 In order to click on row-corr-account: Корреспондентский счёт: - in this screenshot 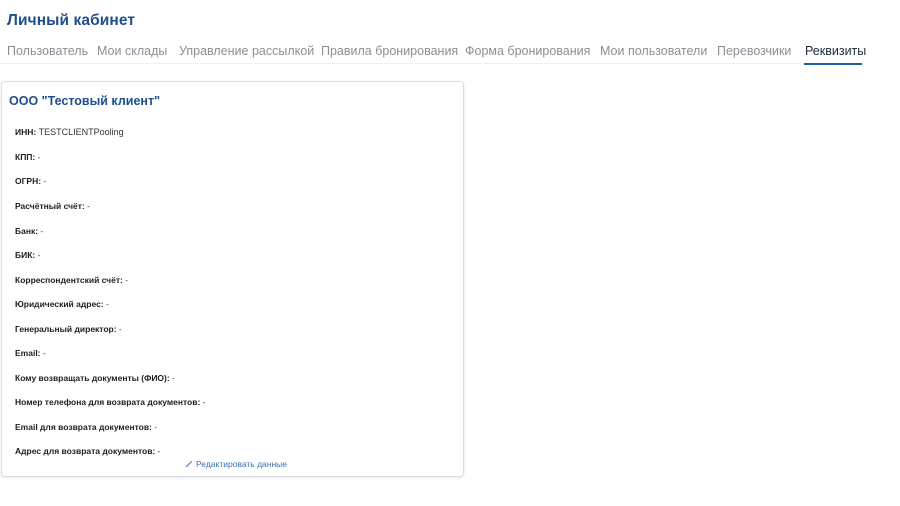, I will do `click(71, 280)`.